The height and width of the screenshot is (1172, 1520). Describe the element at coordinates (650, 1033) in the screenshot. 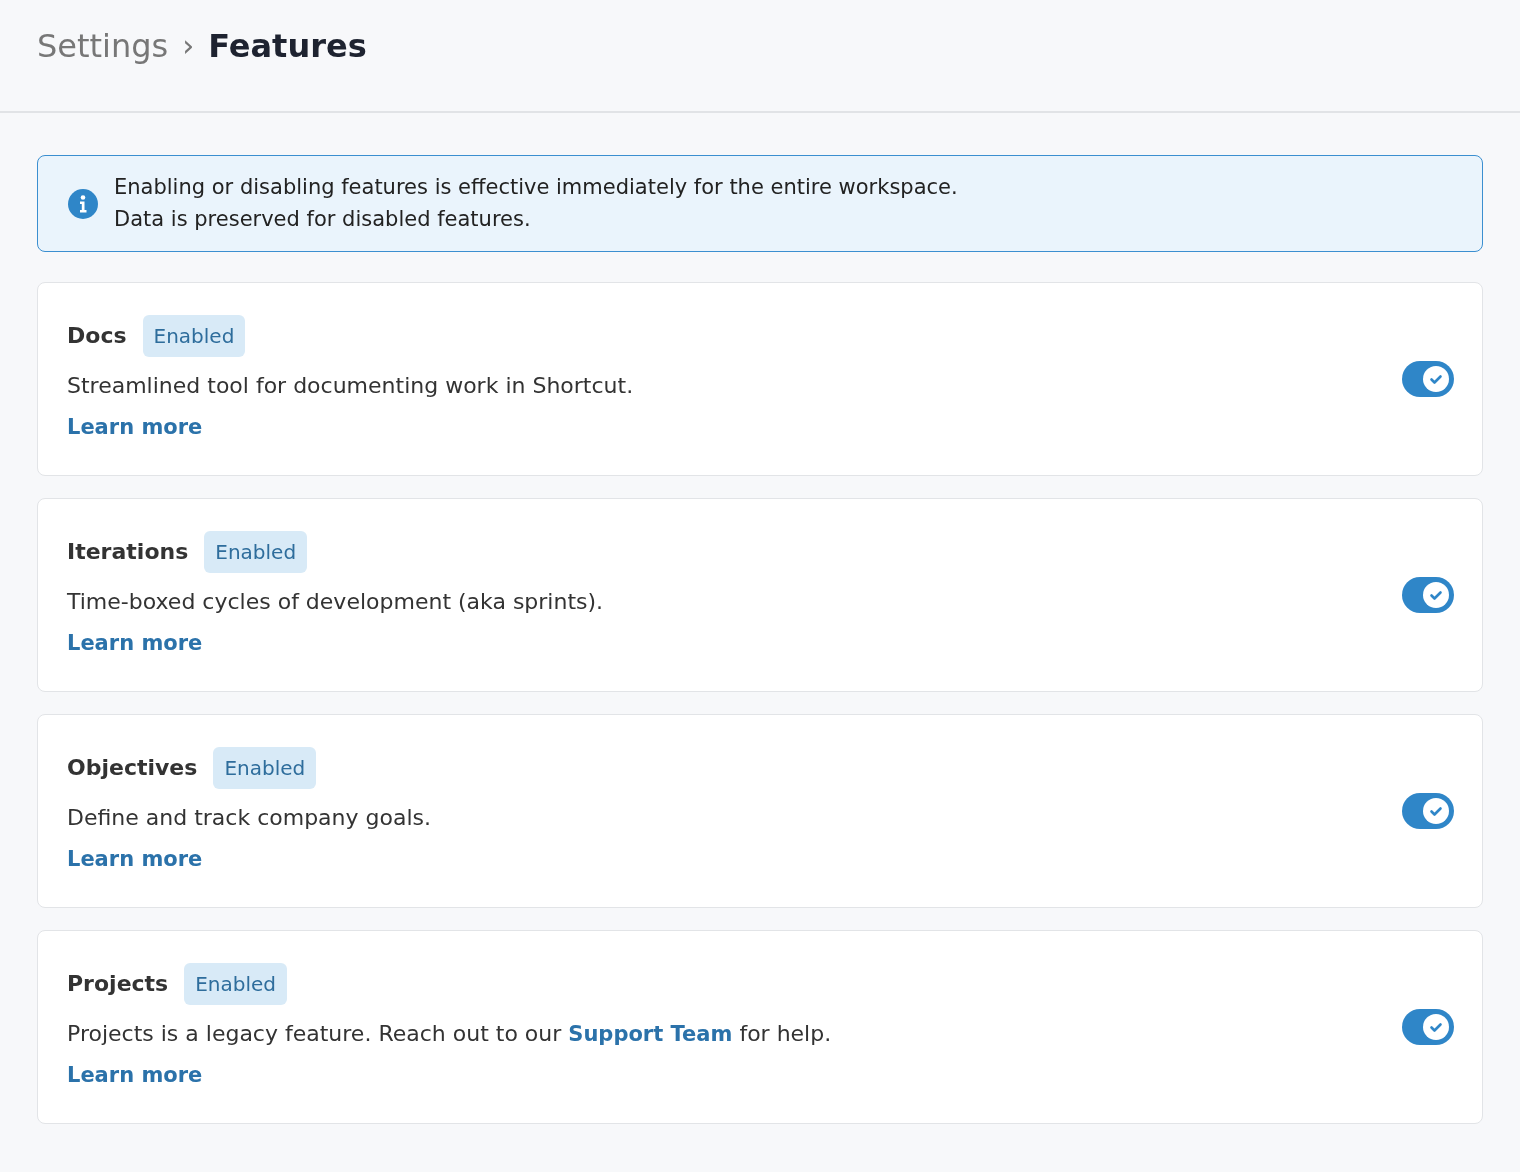

I see `support-link: Support Team` at that location.